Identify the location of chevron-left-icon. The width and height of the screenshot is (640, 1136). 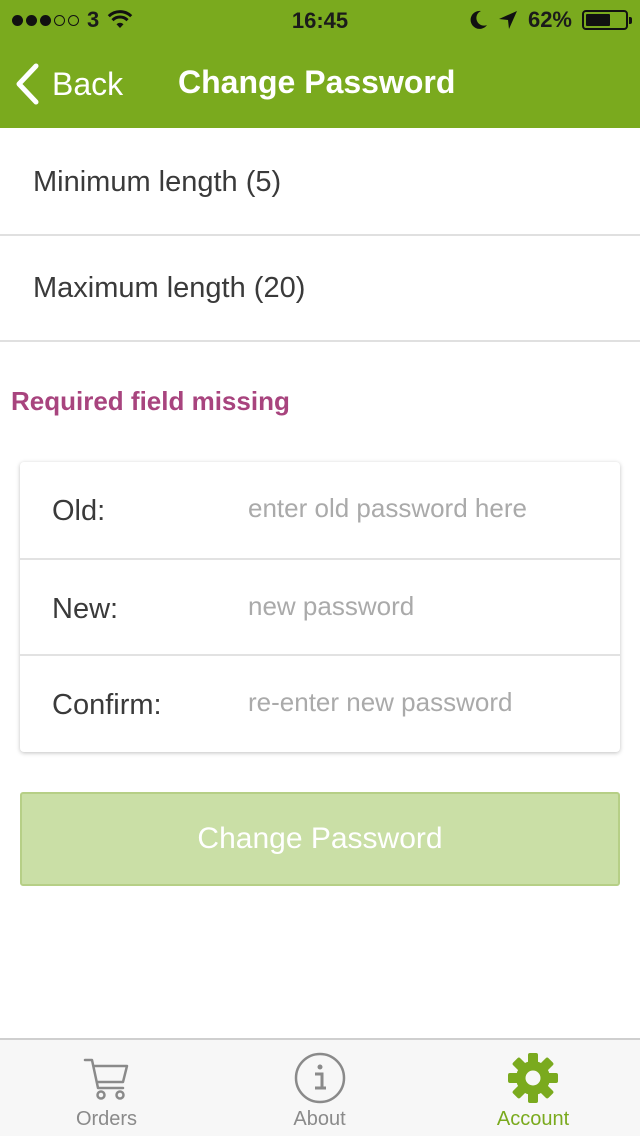
(27, 84).